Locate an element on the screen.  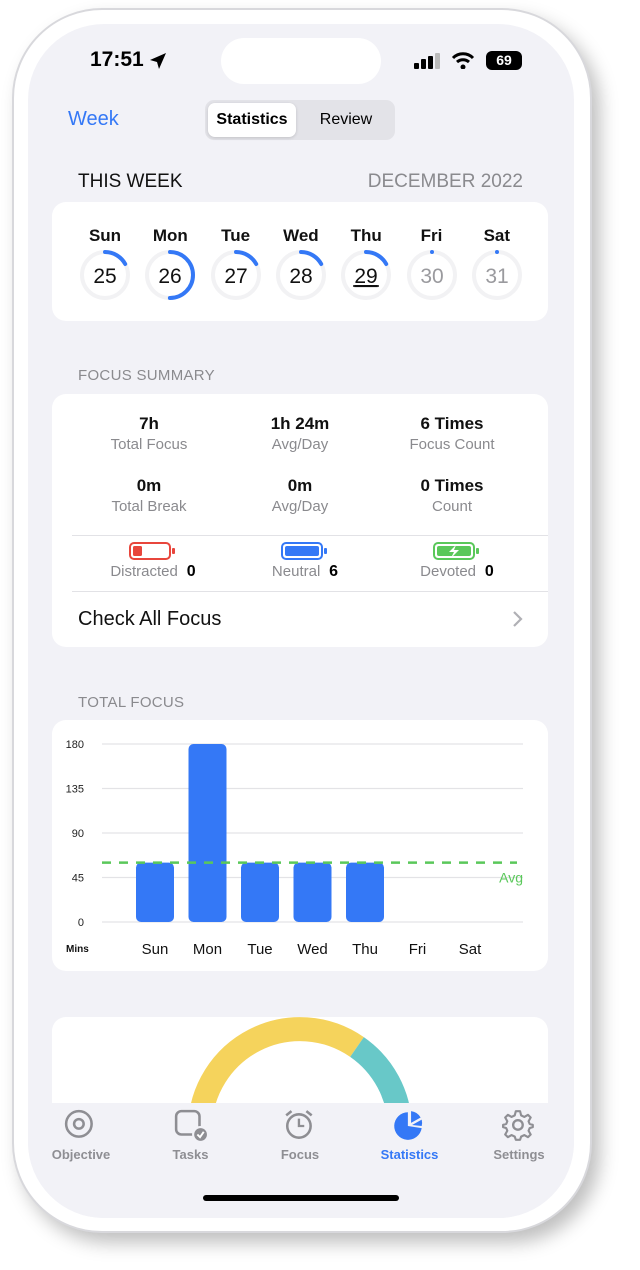
week-back-button: Week is located at coordinates (93, 119).